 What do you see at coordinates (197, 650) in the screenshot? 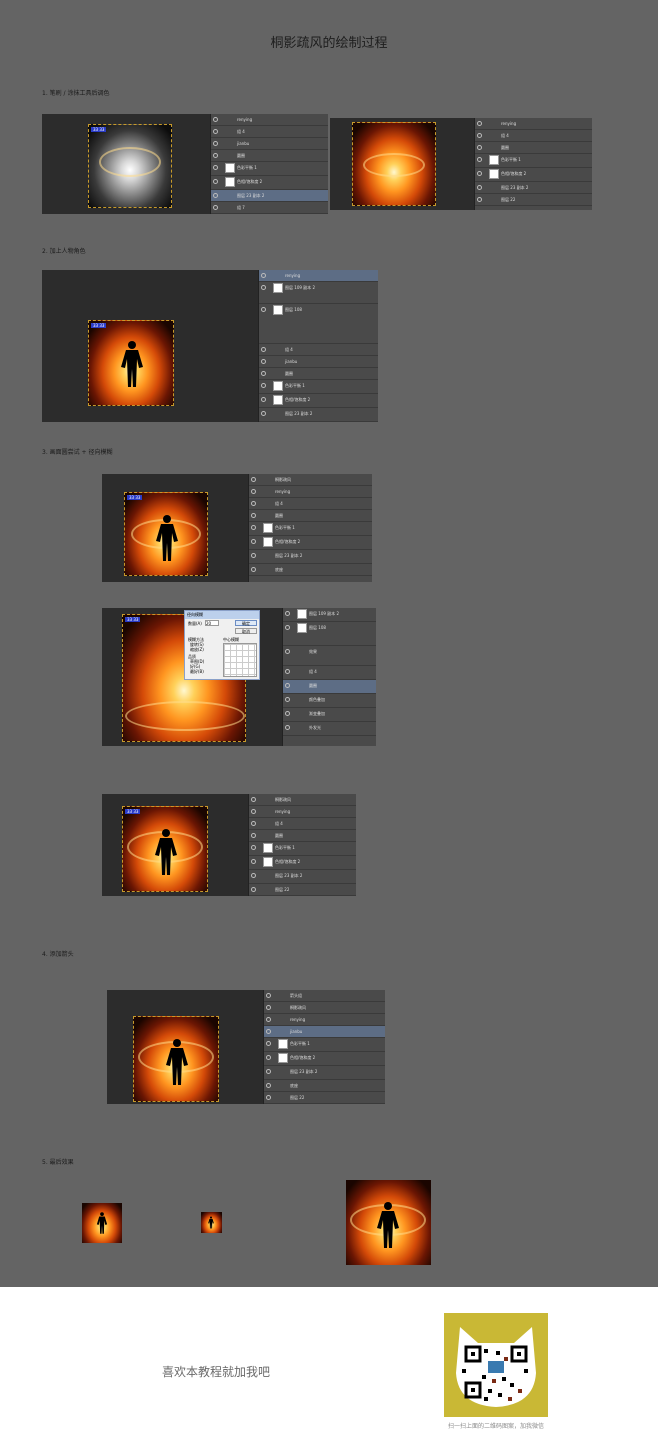
I see `method-zoom-radio: 缩放(Z)` at bounding box center [197, 650].